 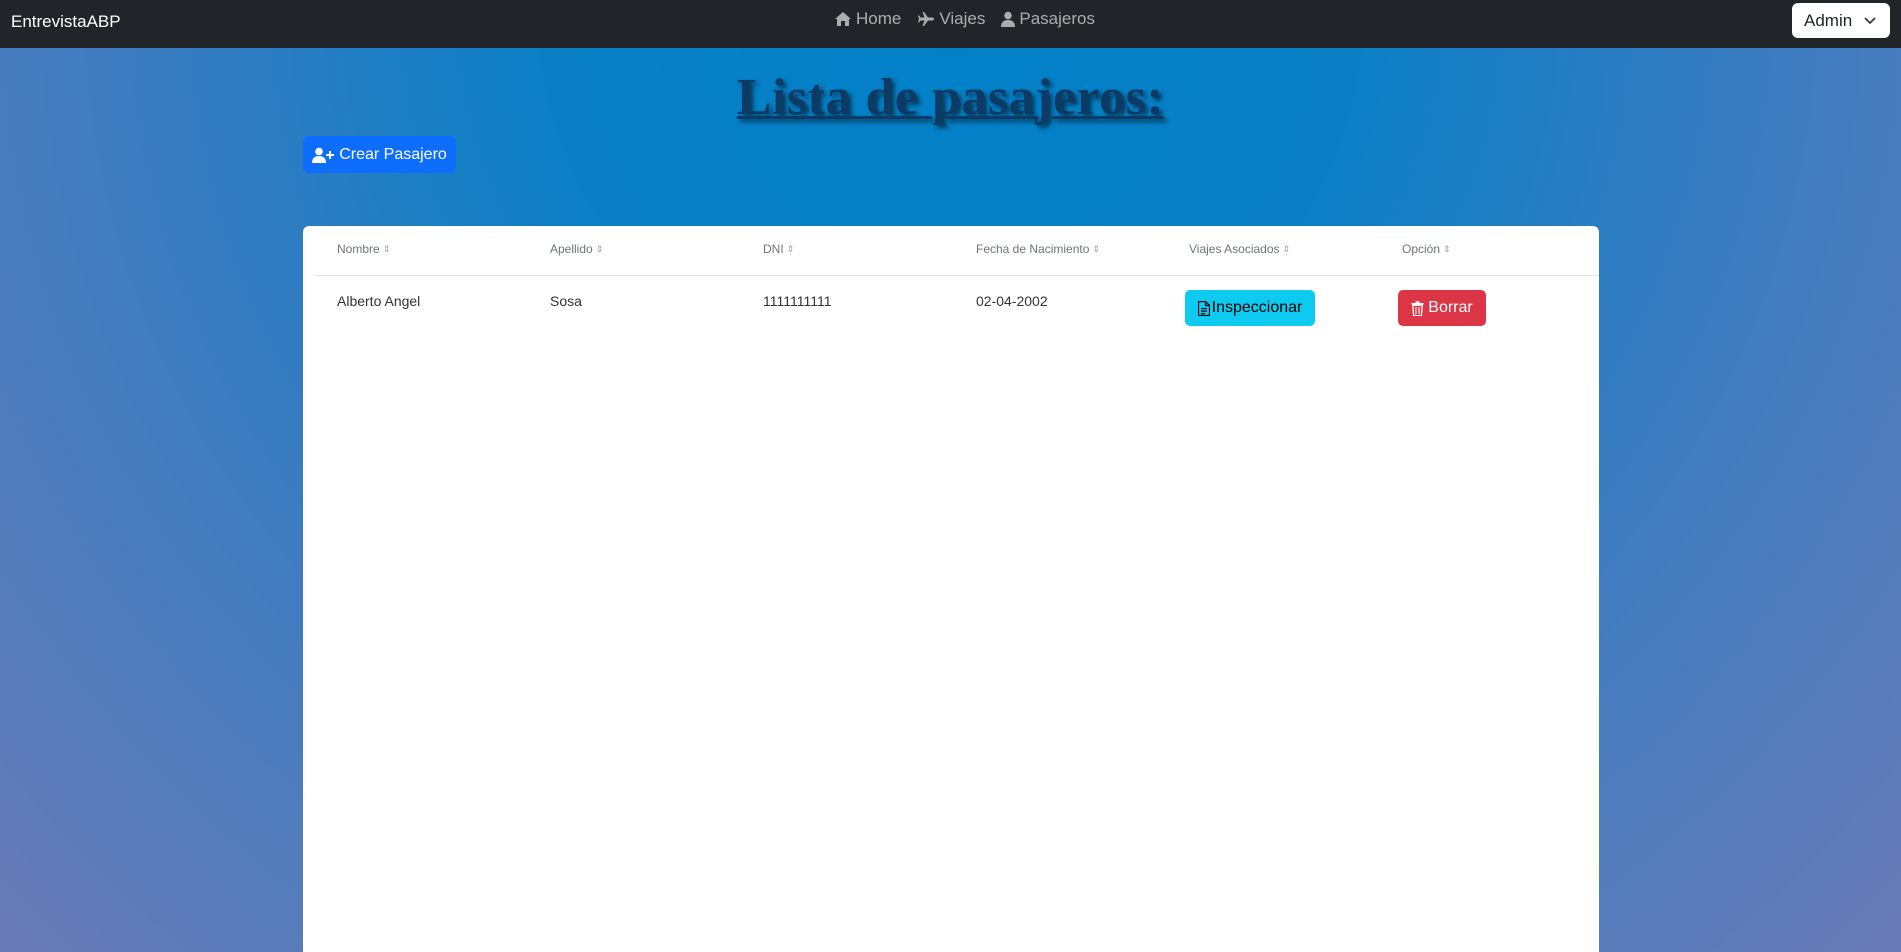 I want to click on column-header-opcion: Opción ⇕, so click(x=1426, y=249).